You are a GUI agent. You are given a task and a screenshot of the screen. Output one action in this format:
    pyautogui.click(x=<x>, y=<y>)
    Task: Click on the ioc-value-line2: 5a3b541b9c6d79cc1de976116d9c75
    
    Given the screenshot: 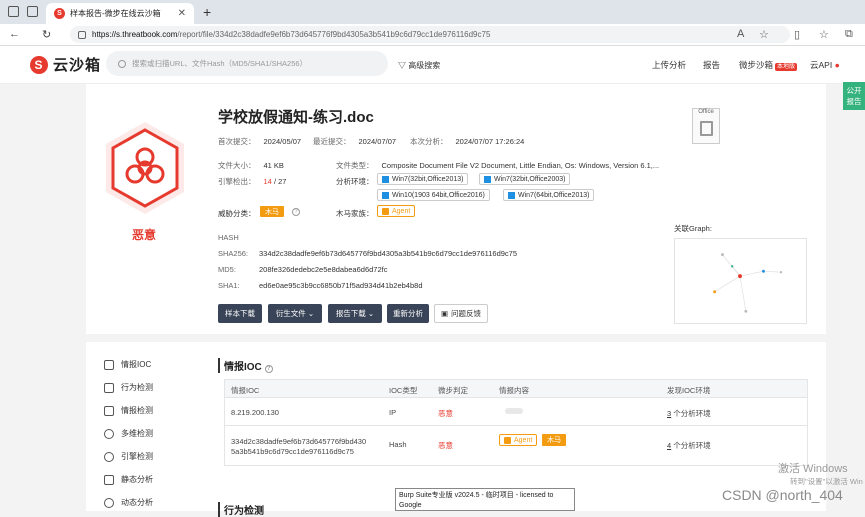 What is the action you would take?
    pyautogui.click(x=292, y=451)
    